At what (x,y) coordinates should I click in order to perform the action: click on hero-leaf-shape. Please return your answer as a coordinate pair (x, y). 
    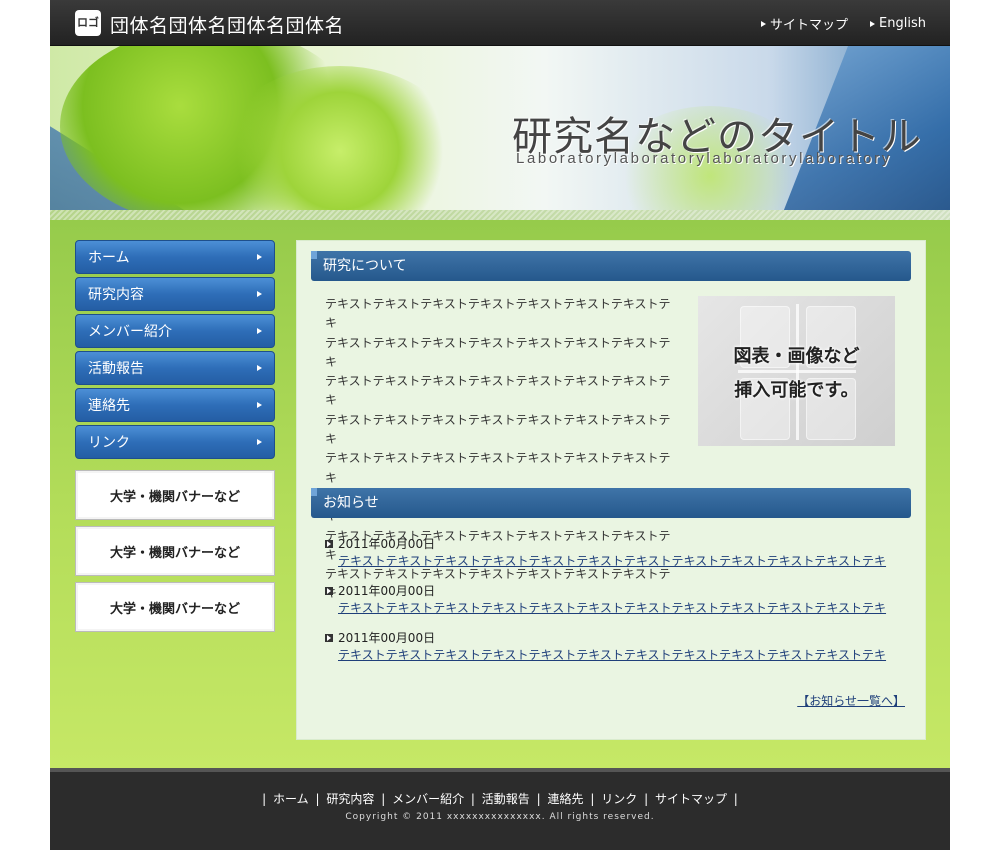
    Looking at the image, I should click on (340, 143).